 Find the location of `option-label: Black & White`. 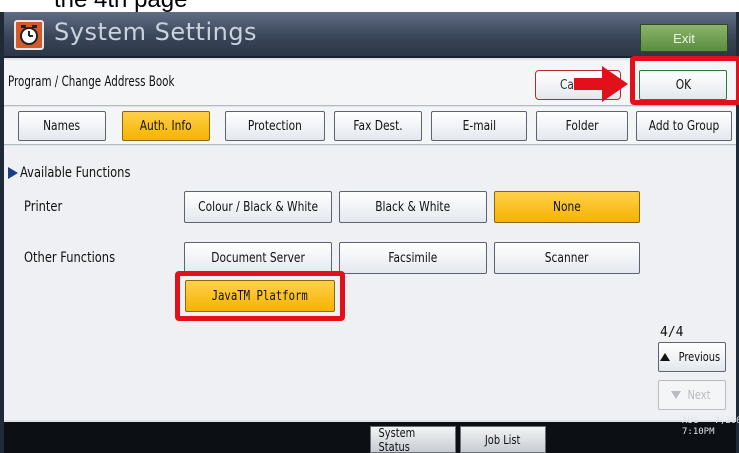

option-label: Black & White is located at coordinates (413, 207).